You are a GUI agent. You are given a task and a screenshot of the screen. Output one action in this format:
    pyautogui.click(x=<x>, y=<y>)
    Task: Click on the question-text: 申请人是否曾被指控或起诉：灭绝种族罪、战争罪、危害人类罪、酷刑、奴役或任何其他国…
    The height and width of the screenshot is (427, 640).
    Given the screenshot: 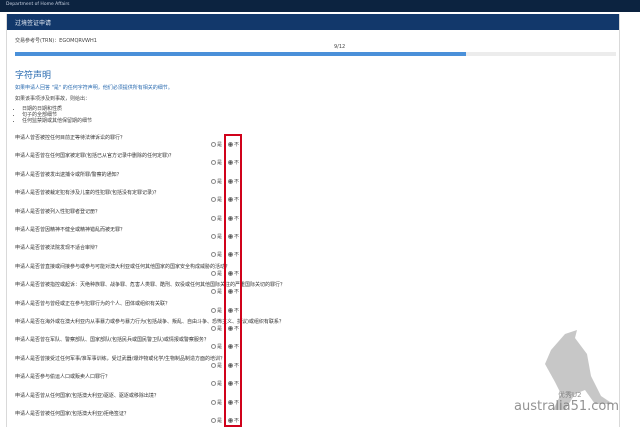 What is the action you would take?
    pyautogui.click(x=150, y=285)
    